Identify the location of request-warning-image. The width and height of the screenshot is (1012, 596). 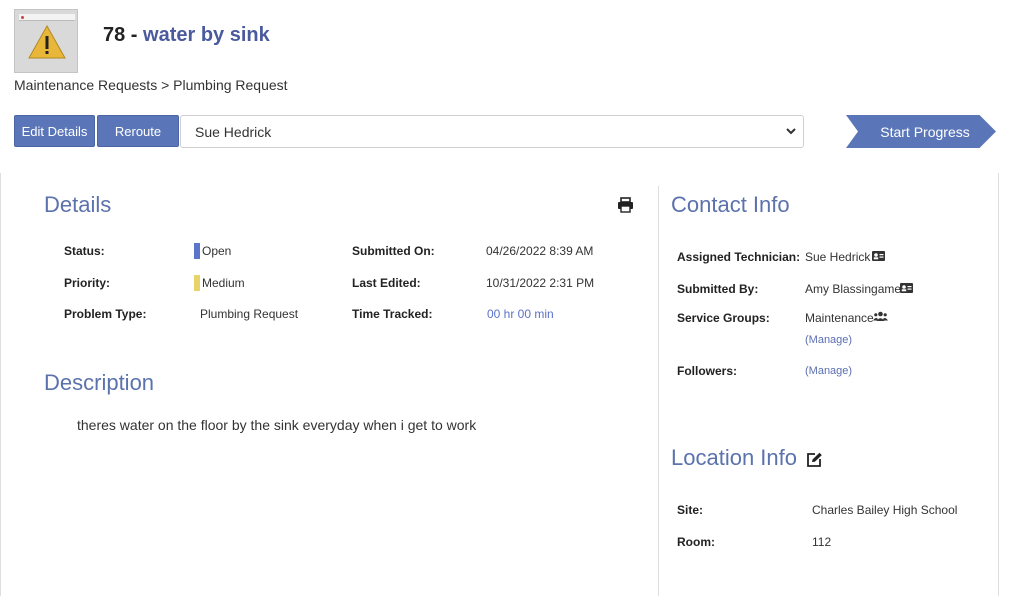
(46, 41).